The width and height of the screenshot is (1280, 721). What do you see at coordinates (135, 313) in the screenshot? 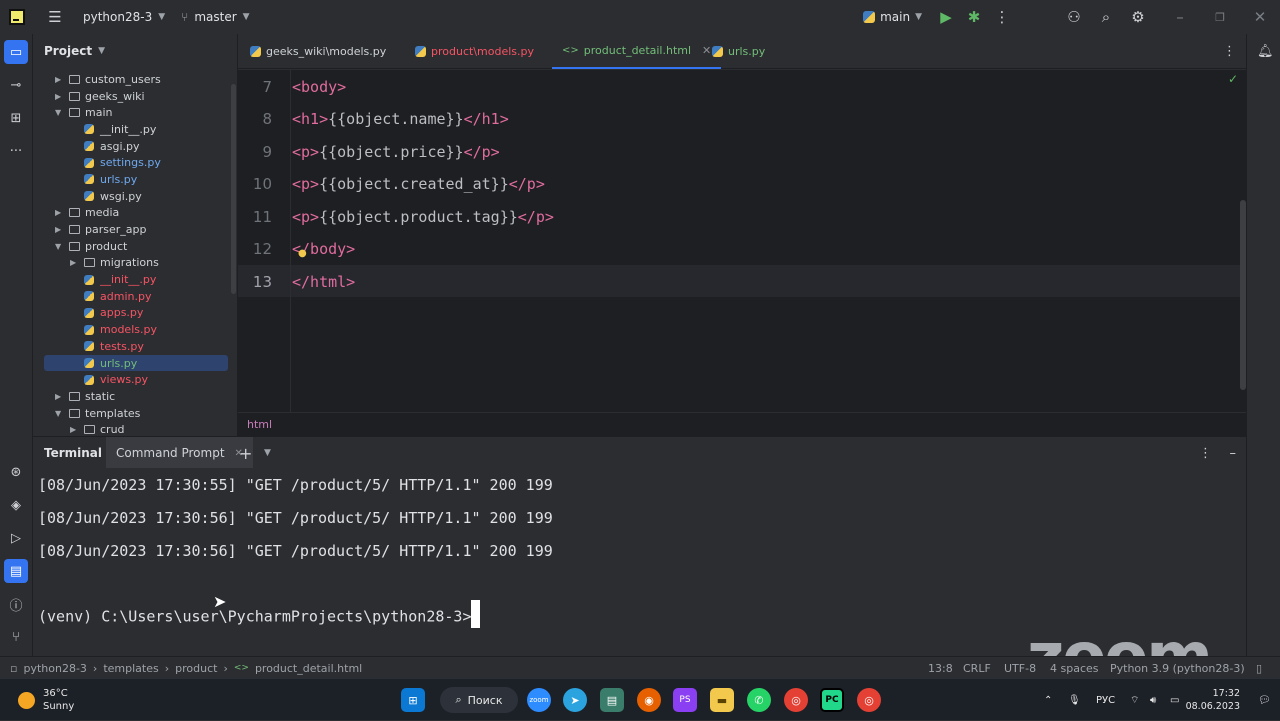
I see `tree-file: apps.py` at bounding box center [135, 313].